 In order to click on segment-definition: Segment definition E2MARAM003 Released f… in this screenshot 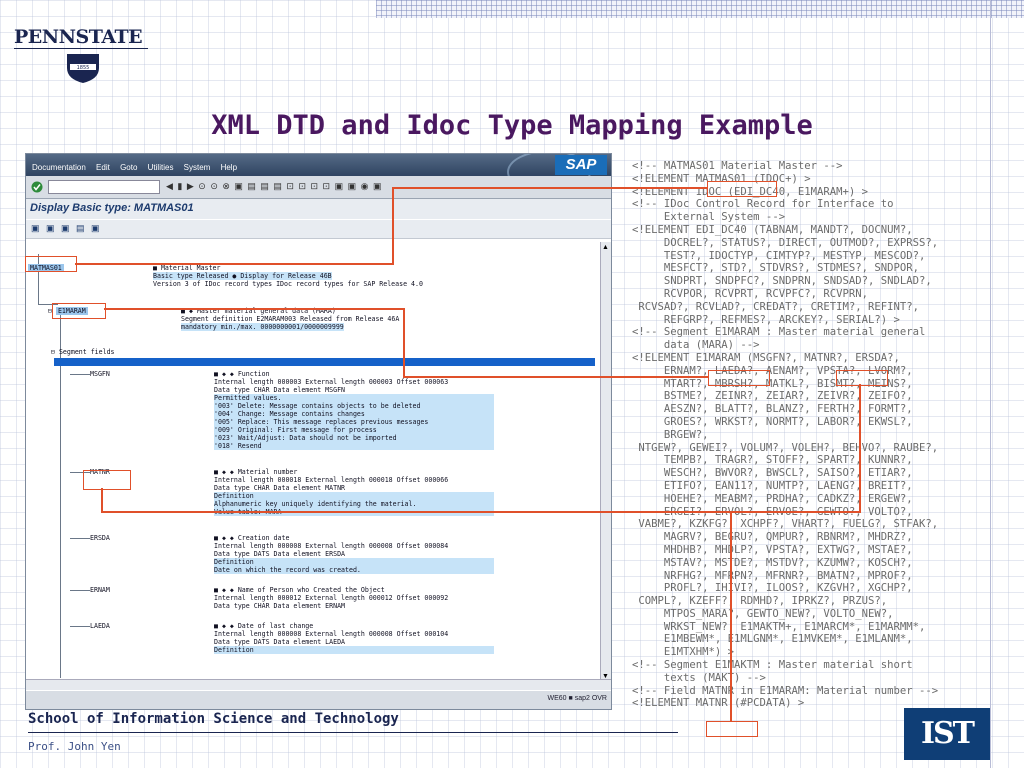, I will do `click(290, 319)`.